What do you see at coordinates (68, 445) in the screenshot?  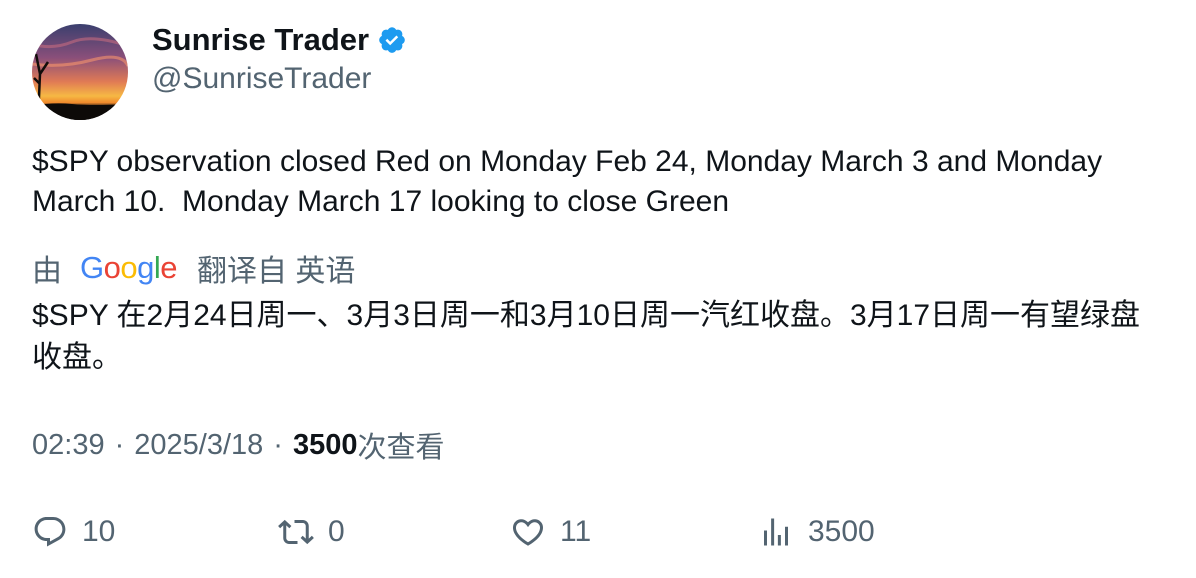 I see `tweet-time: 02:39` at bounding box center [68, 445].